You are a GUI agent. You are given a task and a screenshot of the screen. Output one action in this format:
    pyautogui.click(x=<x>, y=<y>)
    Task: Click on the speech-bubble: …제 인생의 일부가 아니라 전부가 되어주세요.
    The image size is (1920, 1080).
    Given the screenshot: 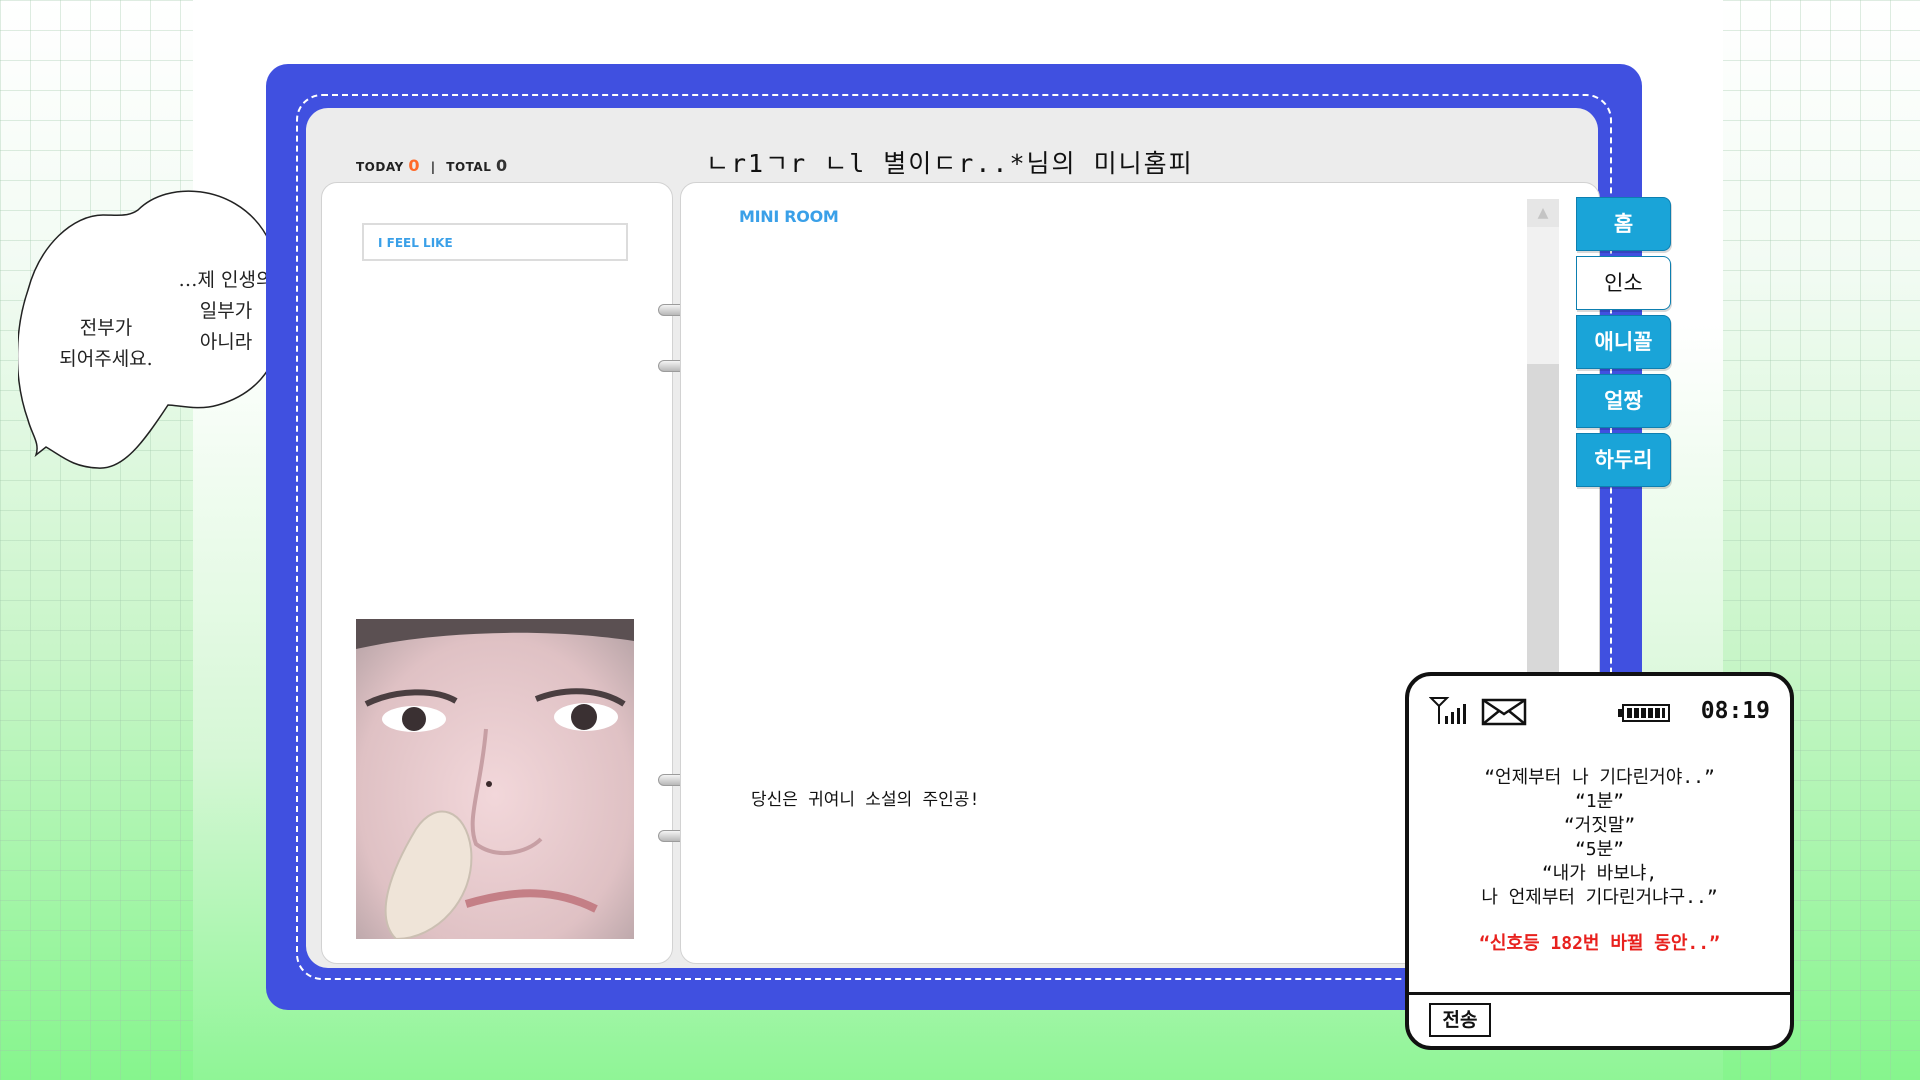 What is the action you would take?
    pyautogui.click(x=153, y=330)
    